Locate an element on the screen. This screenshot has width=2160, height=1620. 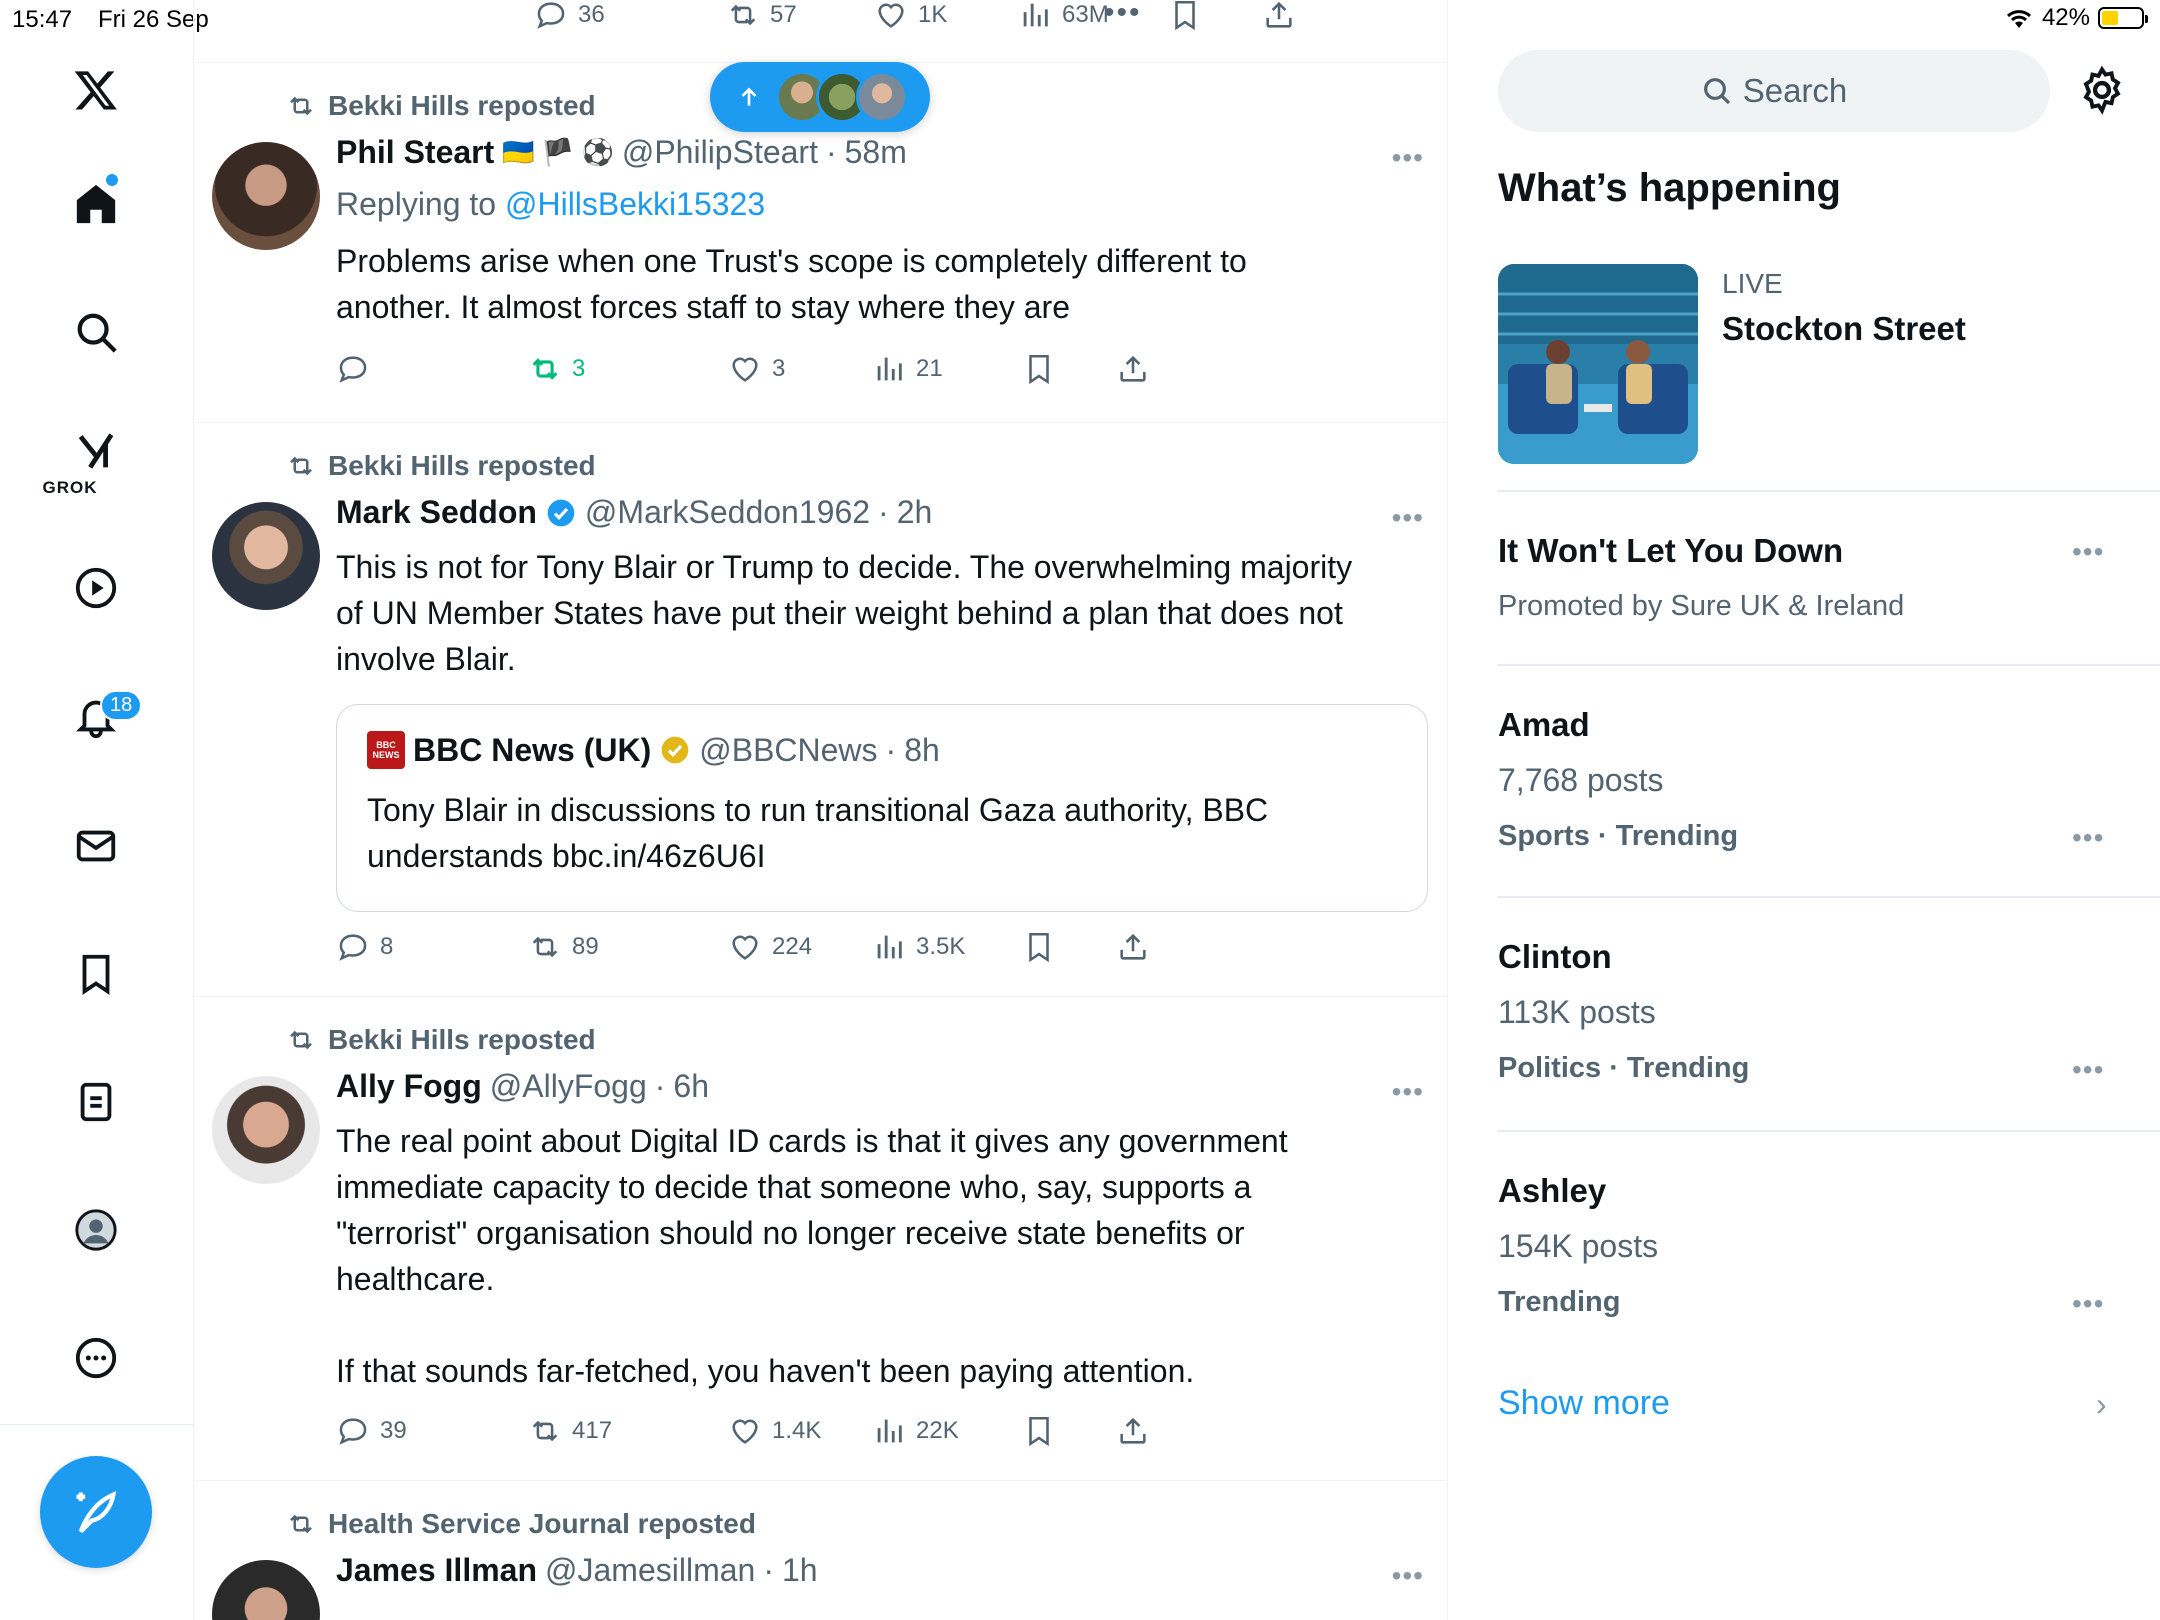
post-time: 1h is located at coordinates (800, 1570).